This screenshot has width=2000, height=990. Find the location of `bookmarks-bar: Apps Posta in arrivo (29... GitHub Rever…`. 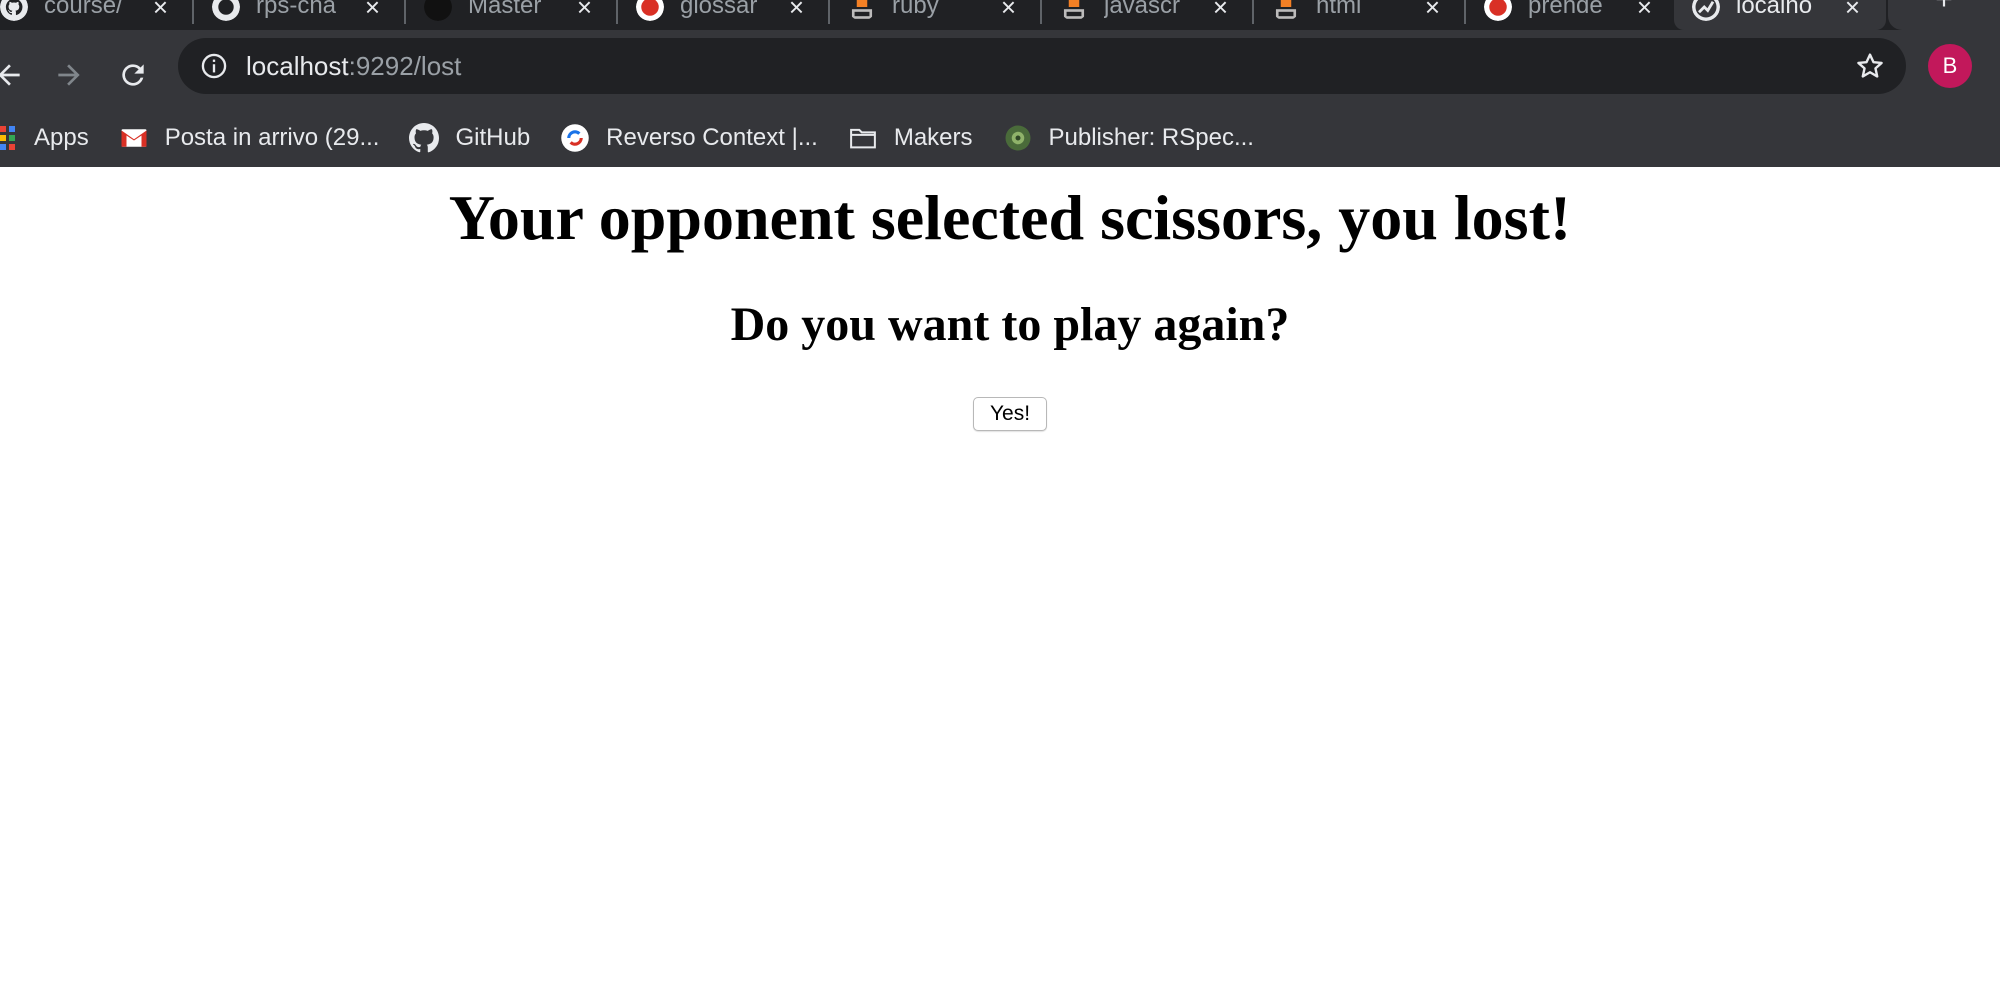

bookmarks-bar: Apps Posta in arrivo (29... GitHub Rever… is located at coordinates (1000, 138).